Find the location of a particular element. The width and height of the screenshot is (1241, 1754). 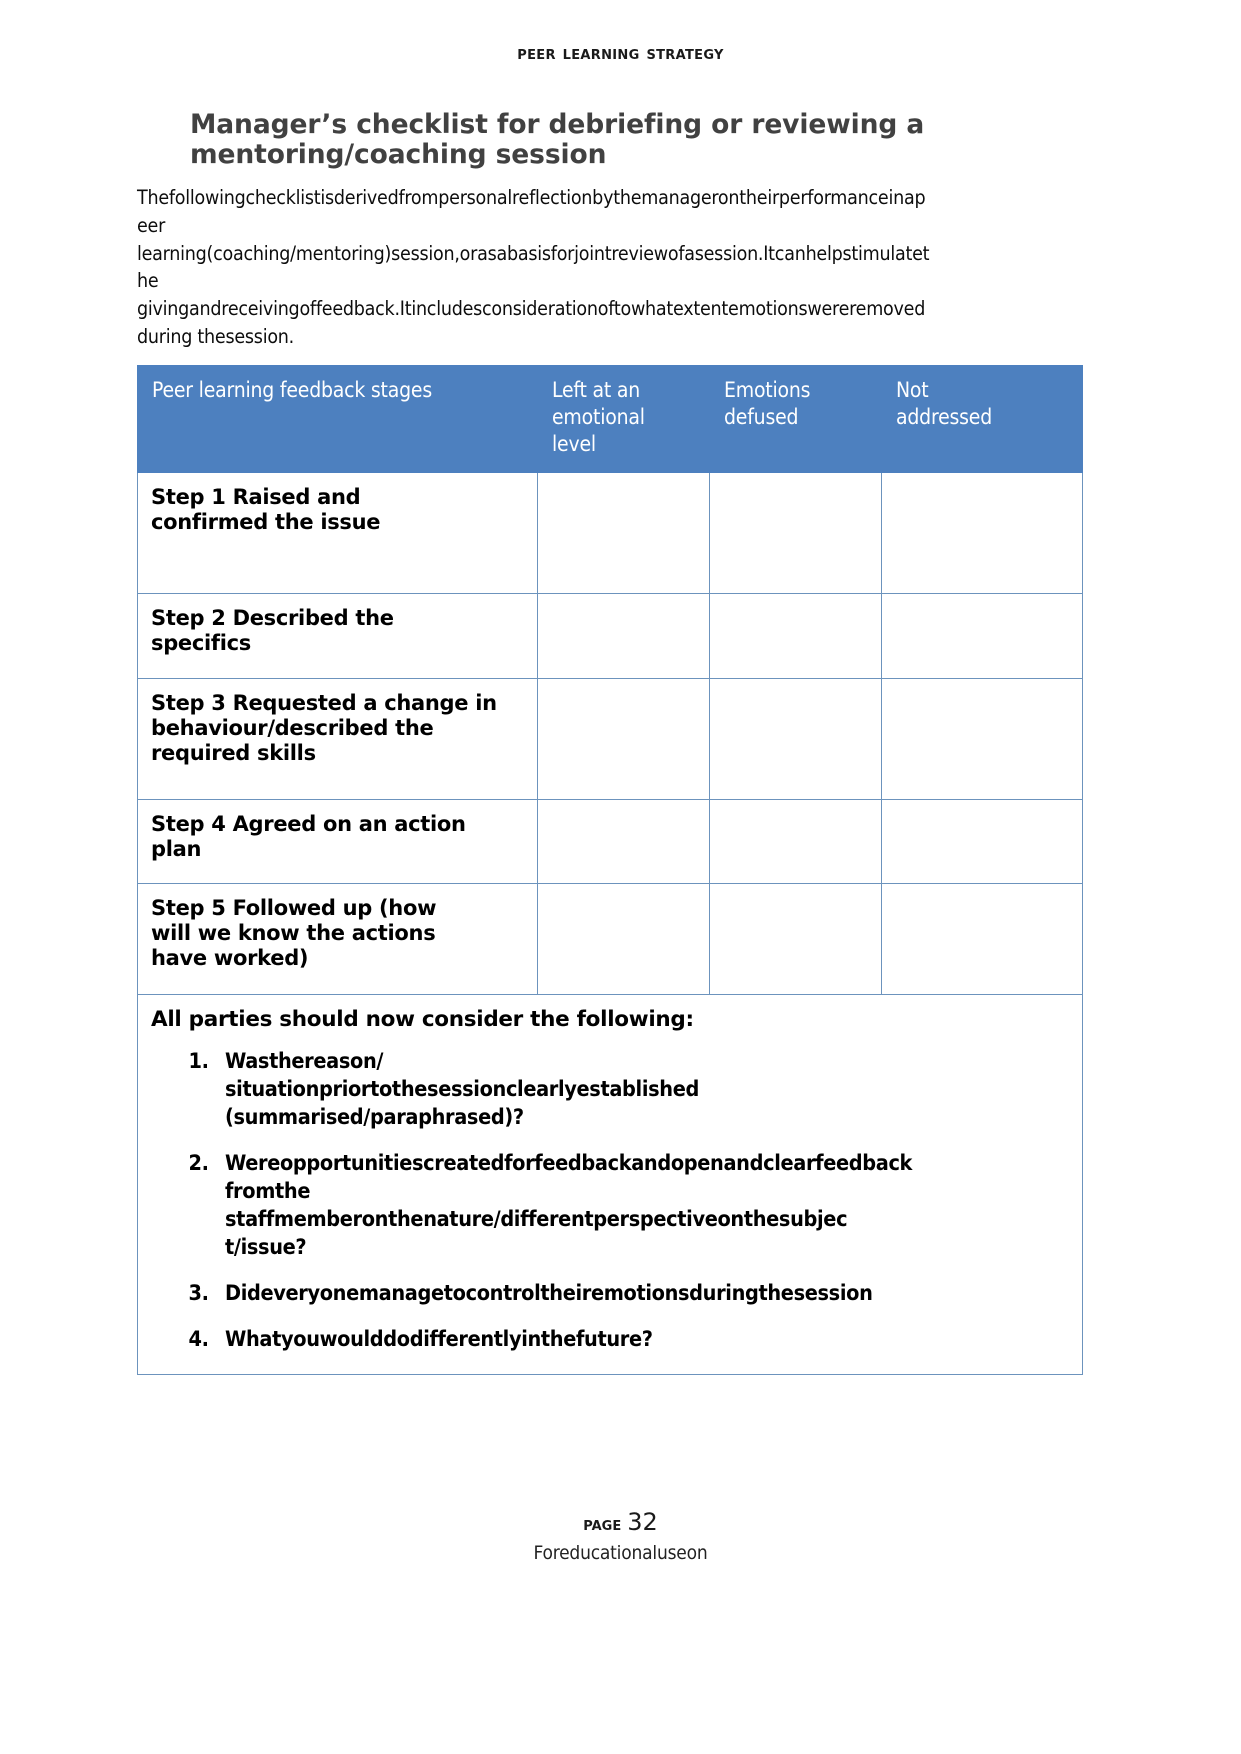

row-5-step-line-3: have worked) is located at coordinates (230, 957).